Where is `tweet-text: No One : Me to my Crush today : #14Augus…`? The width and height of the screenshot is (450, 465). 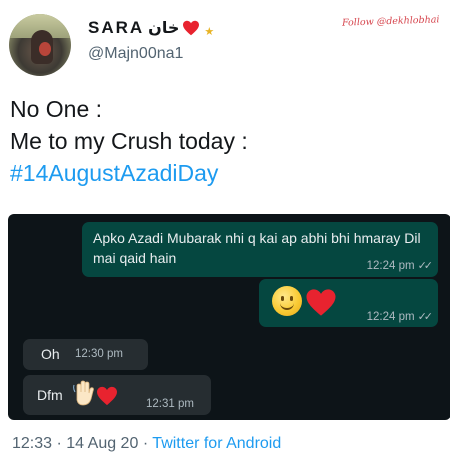
tweet-text: No One : Me to my Crush today : #14Augus… is located at coordinates (129, 141).